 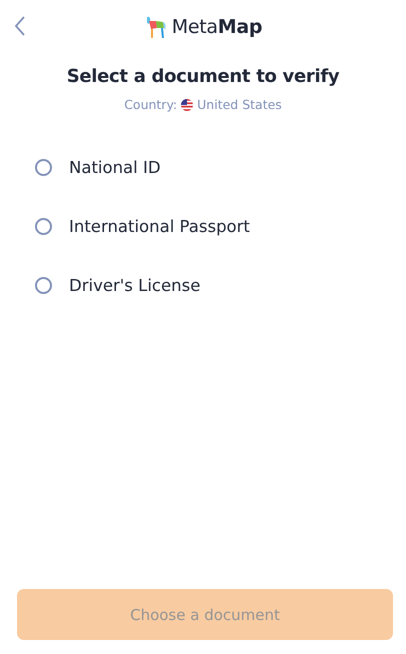 What do you see at coordinates (203, 76) in the screenshot?
I see `page-title: Select a document to verify` at bounding box center [203, 76].